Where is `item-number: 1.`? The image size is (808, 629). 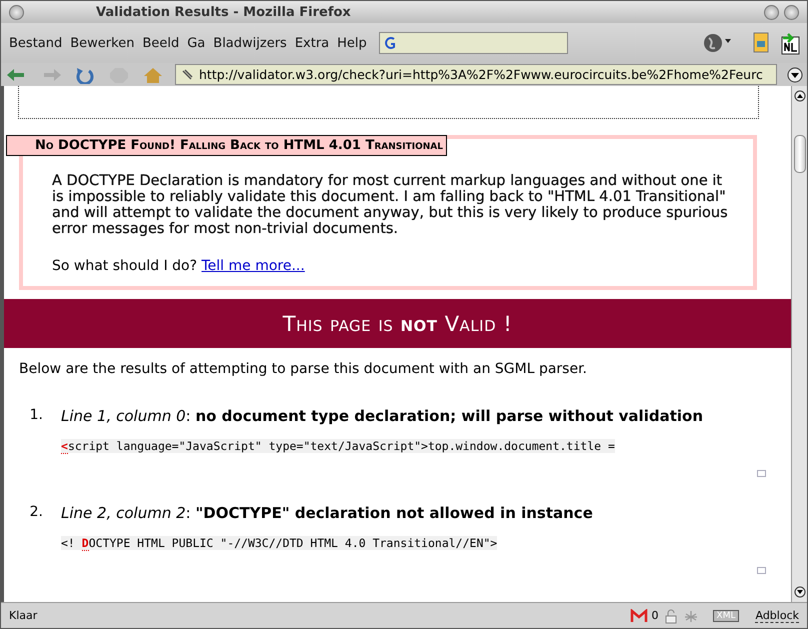 item-number: 1. is located at coordinates (36, 416).